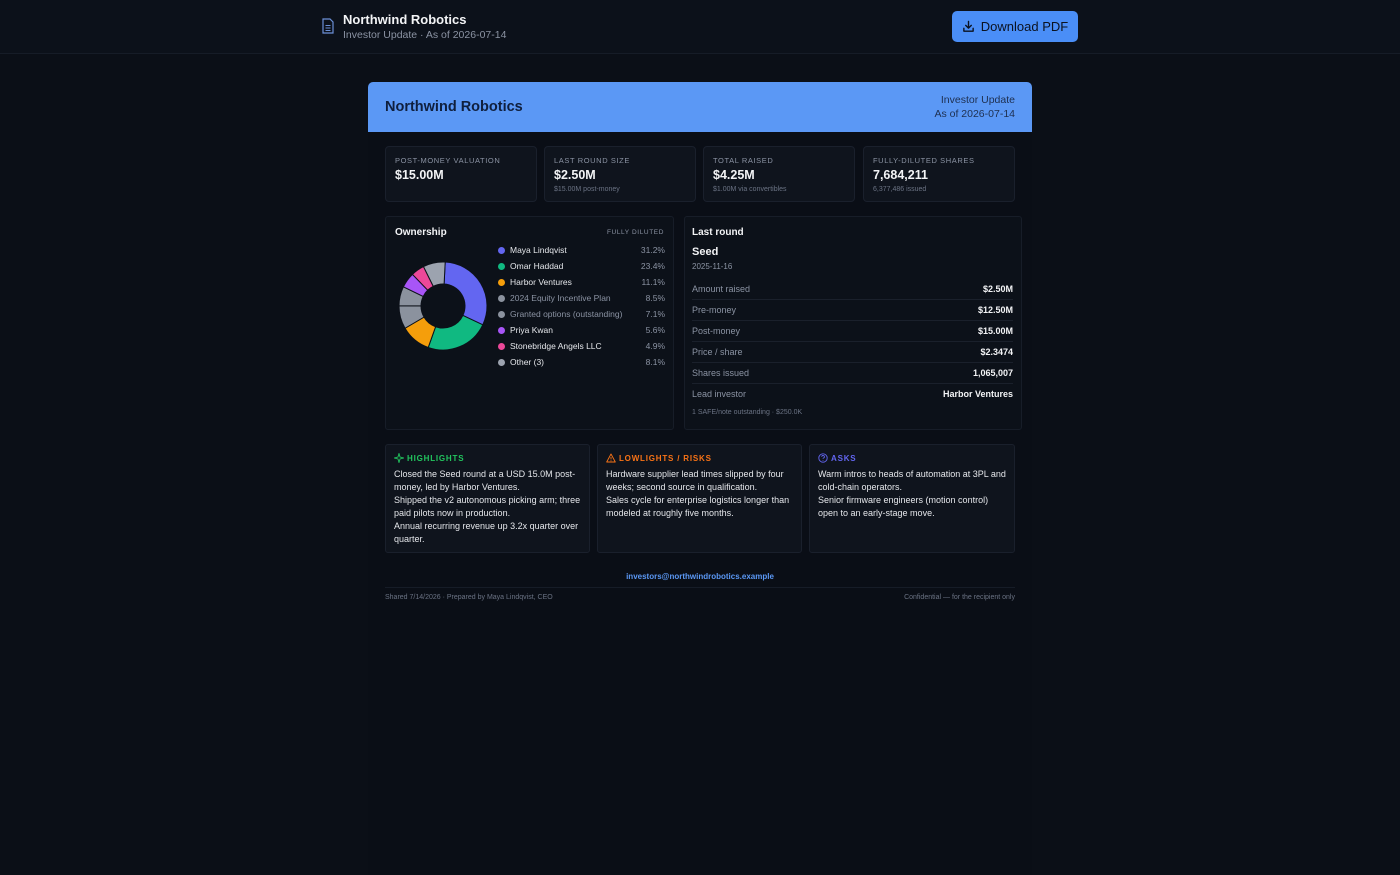 This screenshot has height=875, width=1400. I want to click on round-row-key: Pre-money, so click(714, 310).